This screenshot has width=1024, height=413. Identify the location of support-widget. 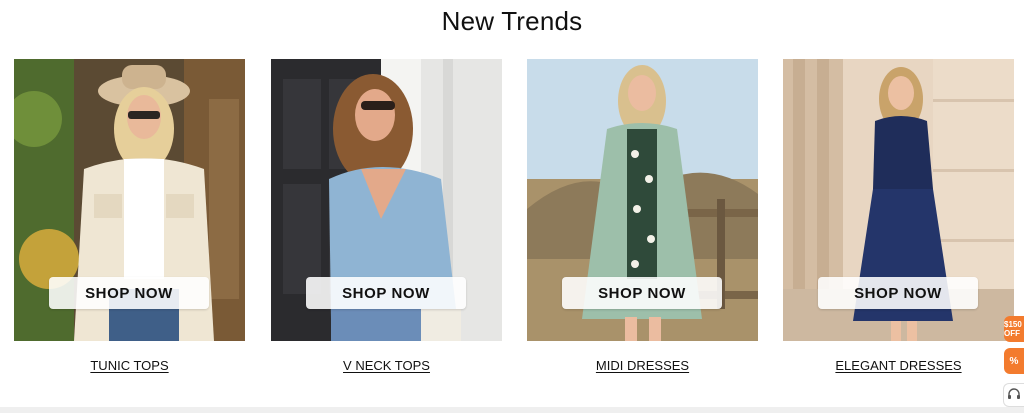
(1013, 395).